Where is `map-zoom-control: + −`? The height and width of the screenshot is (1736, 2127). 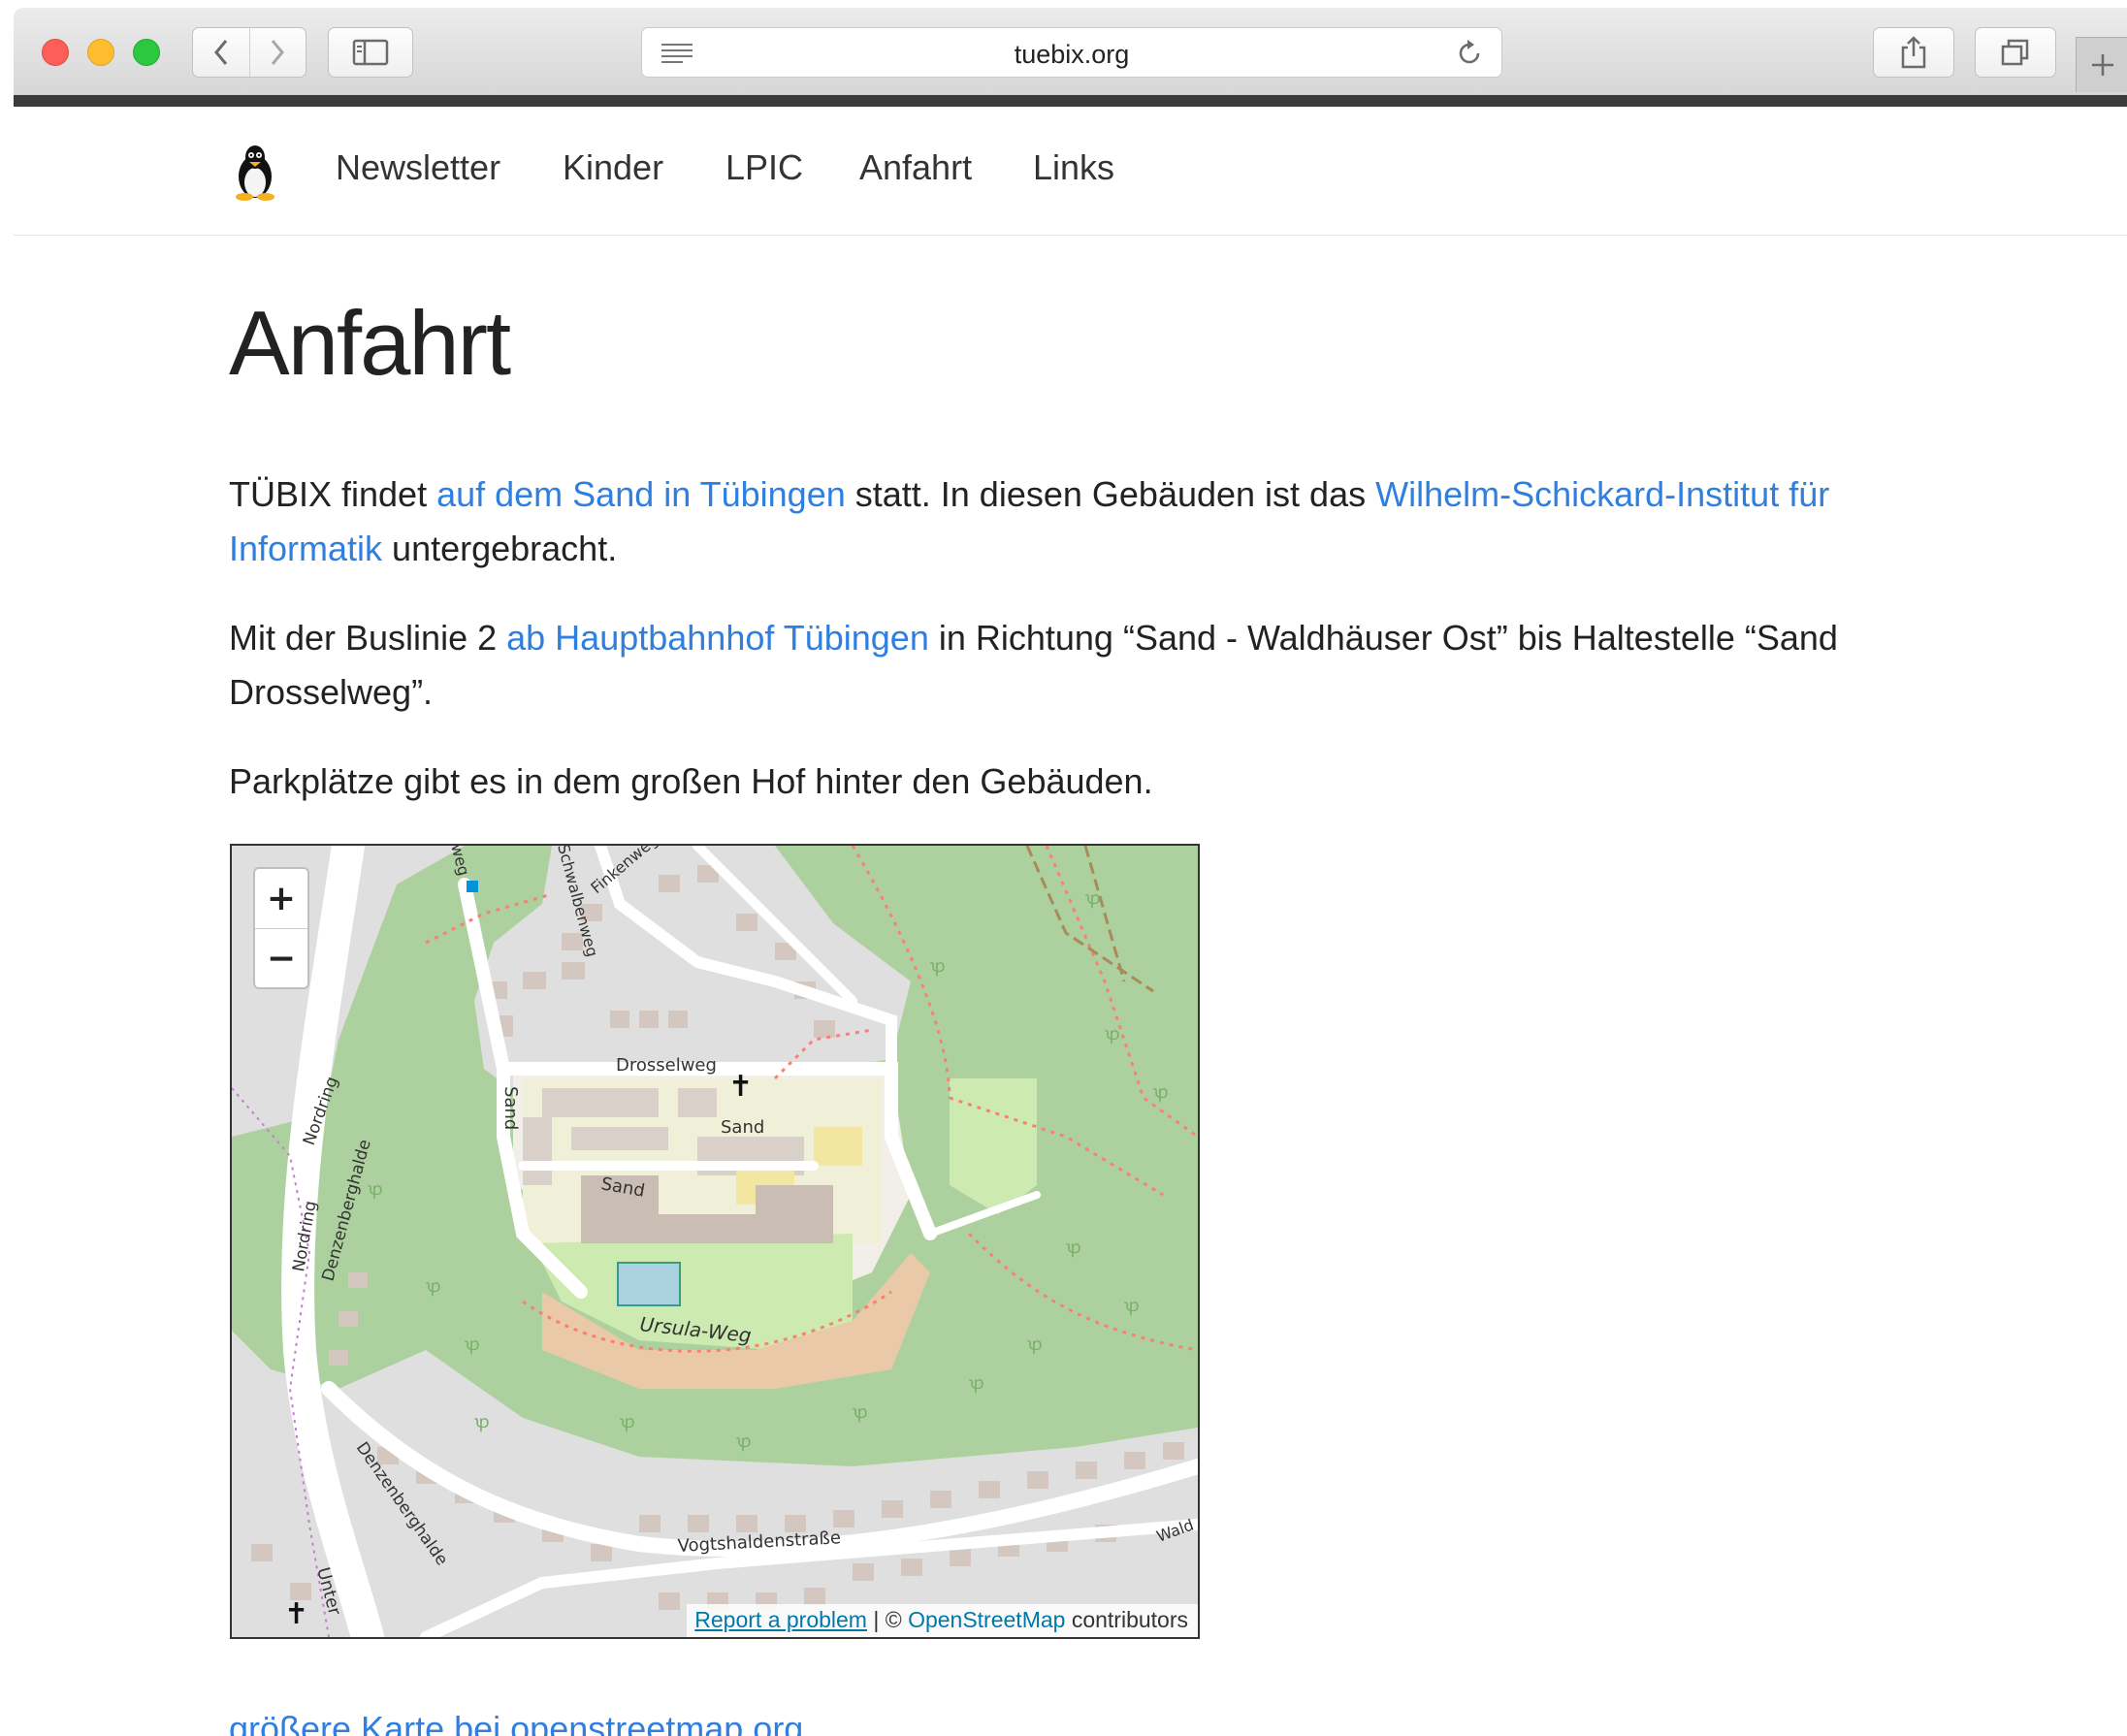
map-zoom-control: + − is located at coordinates (281, 928).